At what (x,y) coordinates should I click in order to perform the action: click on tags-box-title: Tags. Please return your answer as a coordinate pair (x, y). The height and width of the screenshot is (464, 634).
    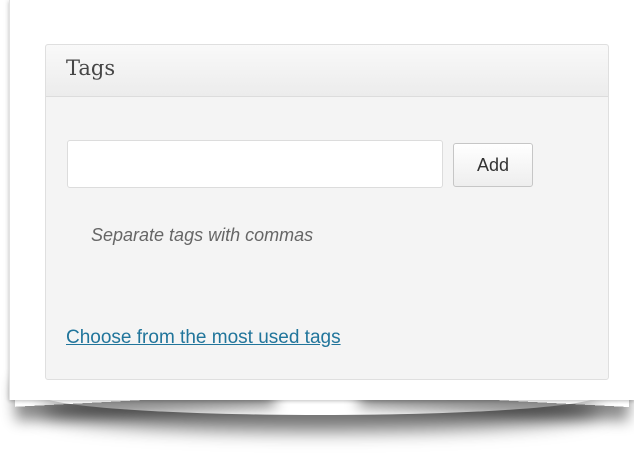
    Looking at the image, I should click on (91, 68).